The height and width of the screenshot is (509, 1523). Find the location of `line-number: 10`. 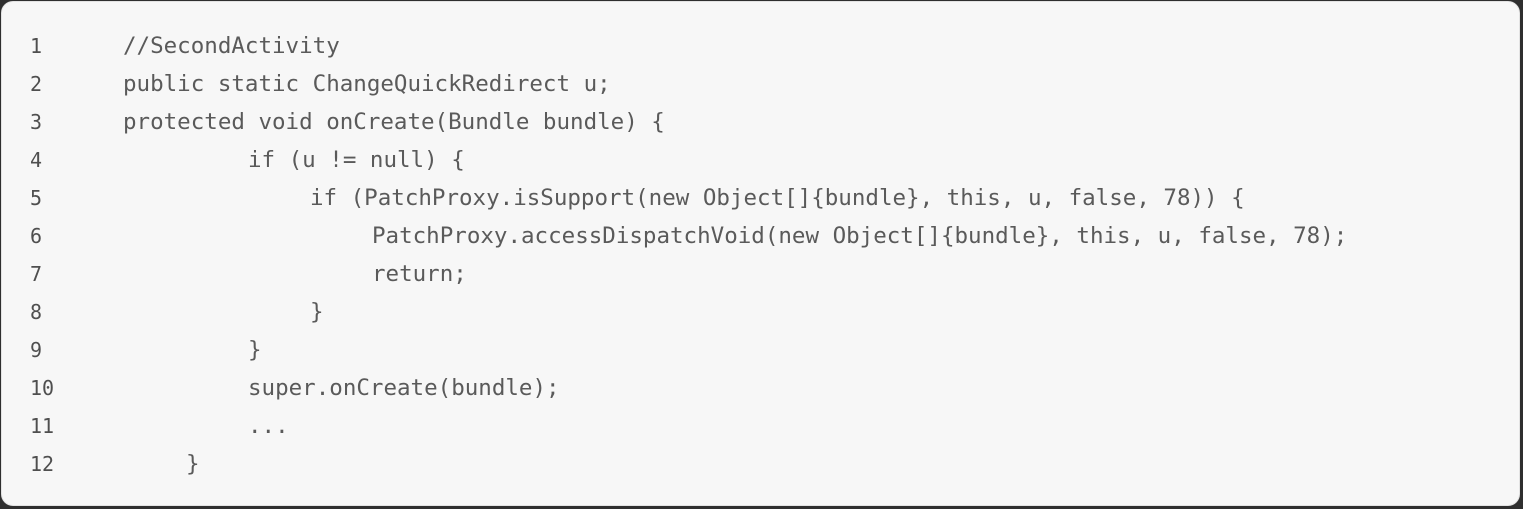

line-number: 10 is located at coordinates (42, 388).